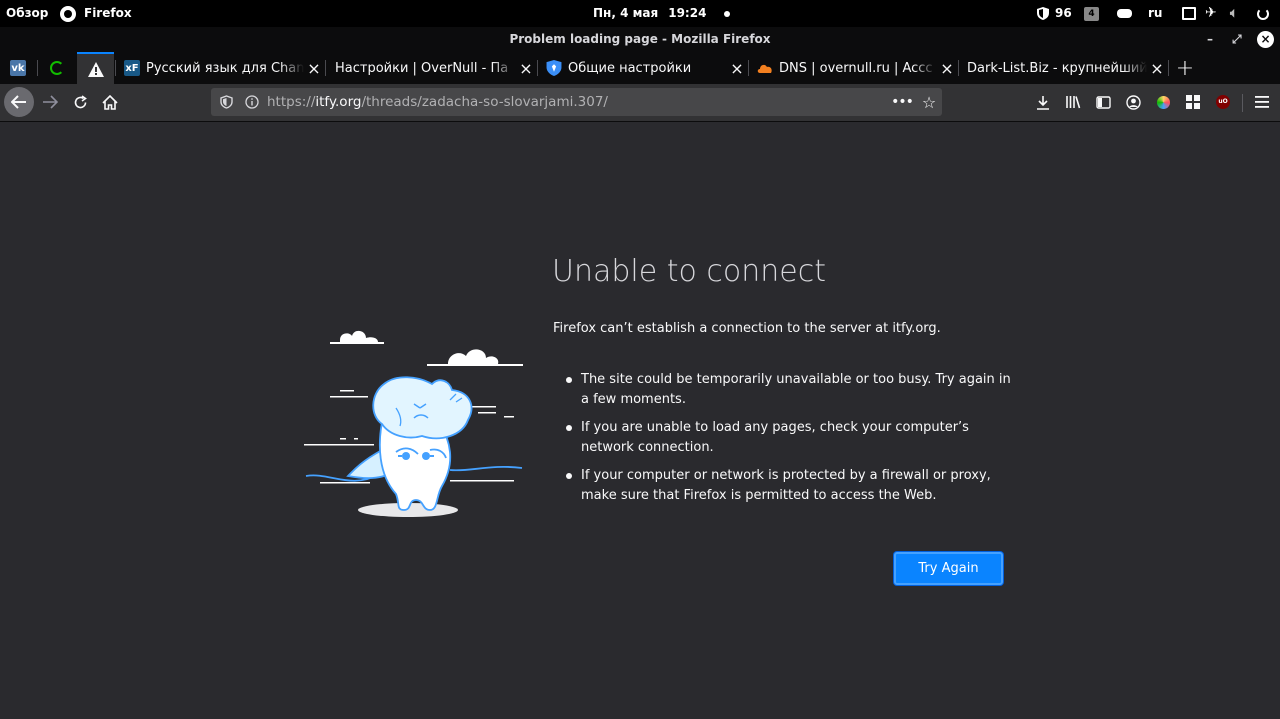 This screenshot has height=719, width=1280. I want to click on keyboard-layout-indicator: ru, so click(1155, 13).